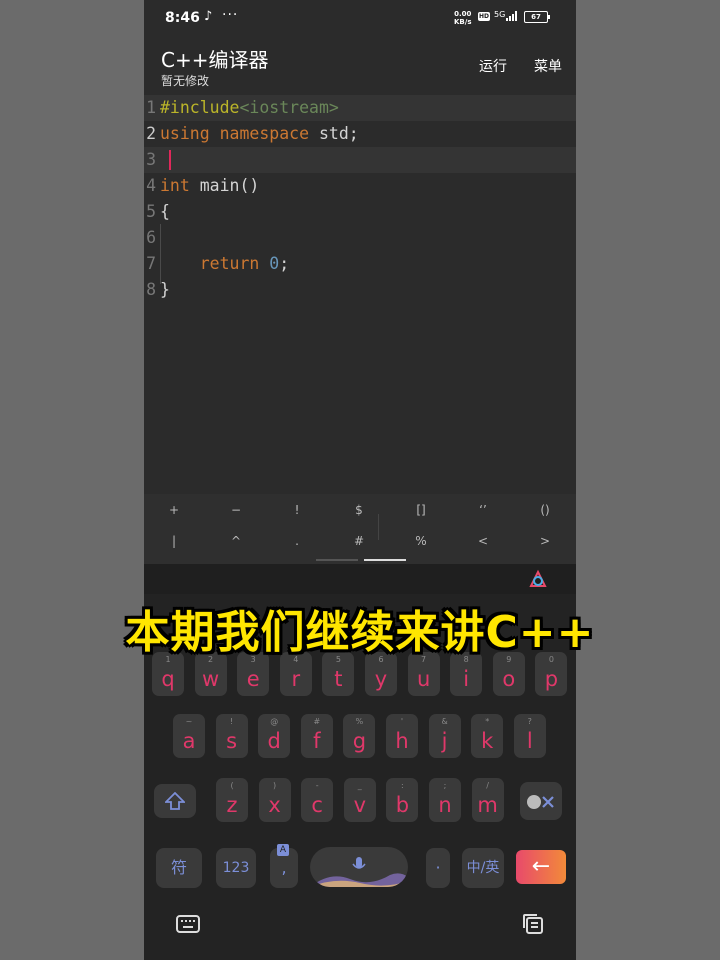 The image size is (720, 960). I want to click on symbol-key: ‘’, so click(483, 510).